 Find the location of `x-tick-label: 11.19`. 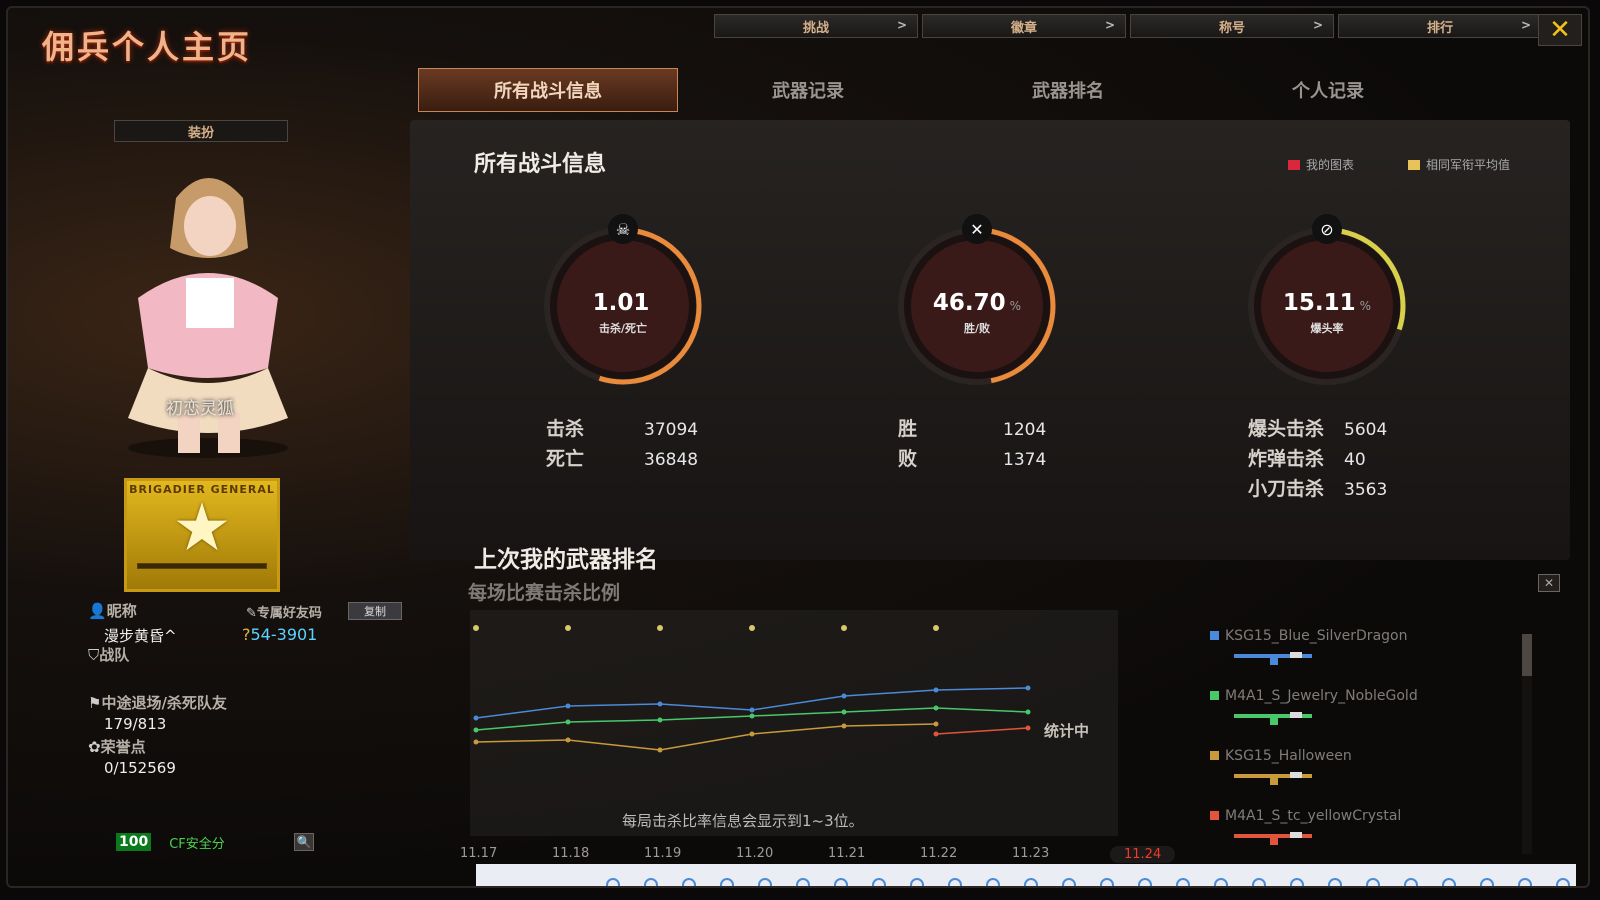

x-tick-label: 11.19 is located at coordinates (663, 853).